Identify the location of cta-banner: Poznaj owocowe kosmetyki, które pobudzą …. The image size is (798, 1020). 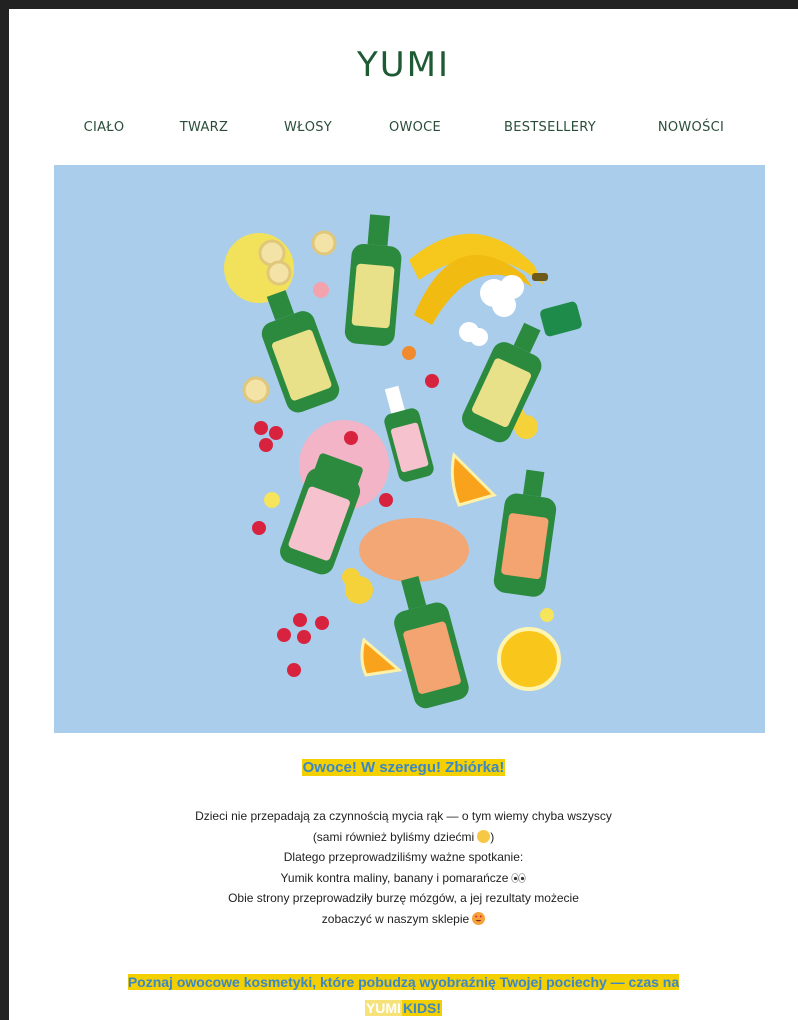
(403, 994).